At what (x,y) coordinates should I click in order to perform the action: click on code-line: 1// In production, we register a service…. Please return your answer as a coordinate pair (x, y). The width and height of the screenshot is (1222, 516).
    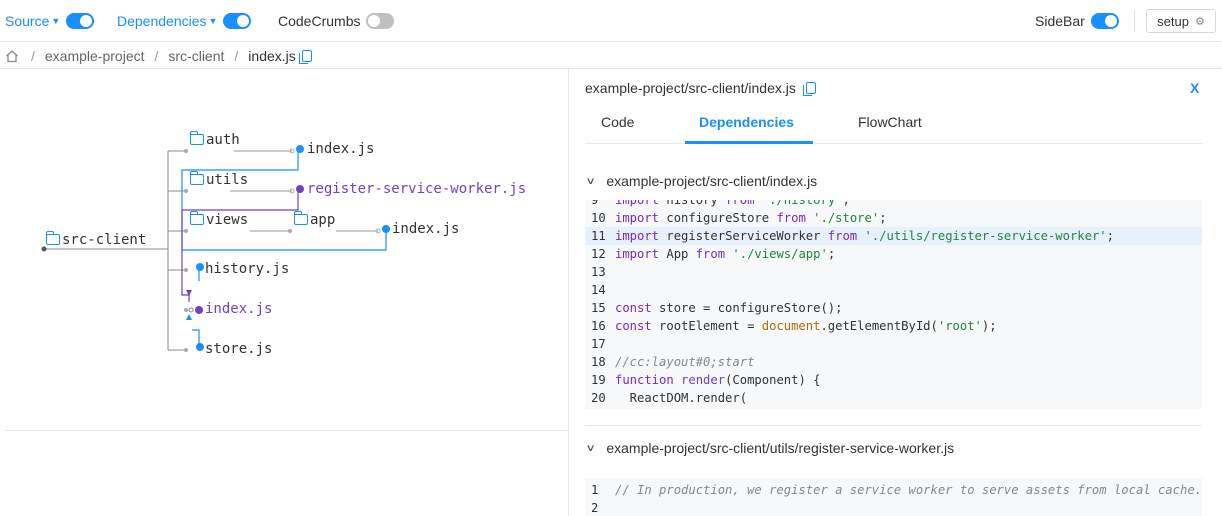
    Looking at the image, I should click on (896, 490).